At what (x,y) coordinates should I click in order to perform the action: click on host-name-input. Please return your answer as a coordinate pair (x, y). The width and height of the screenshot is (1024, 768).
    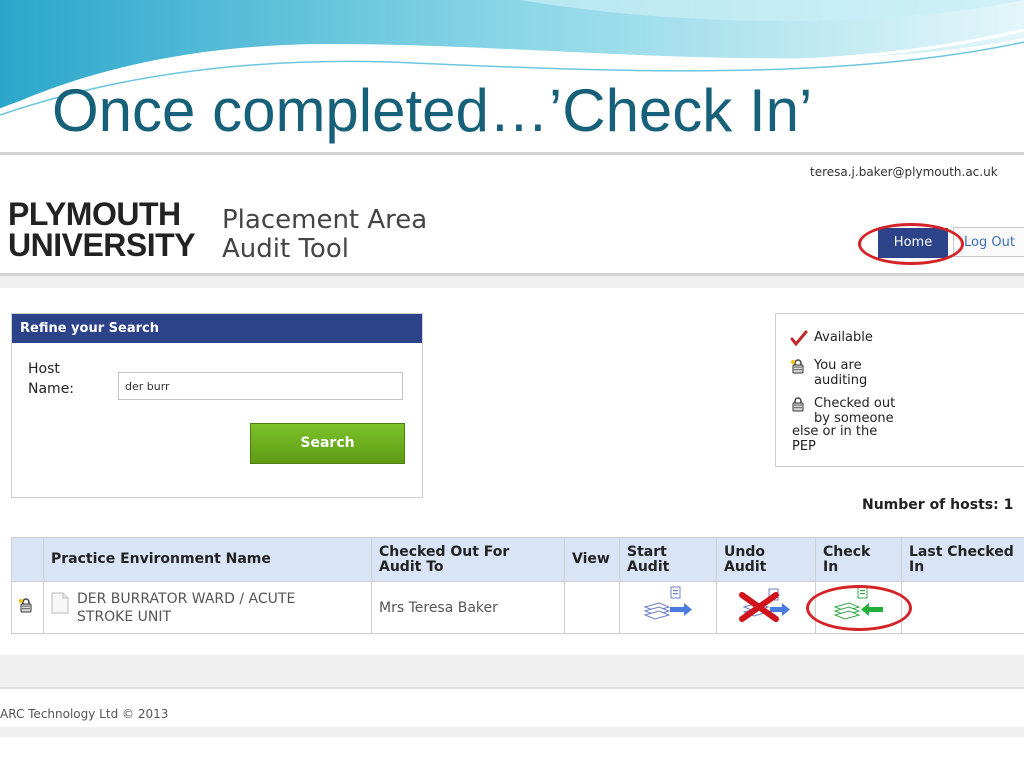
    Looking at the image, I should click on (260, 386).